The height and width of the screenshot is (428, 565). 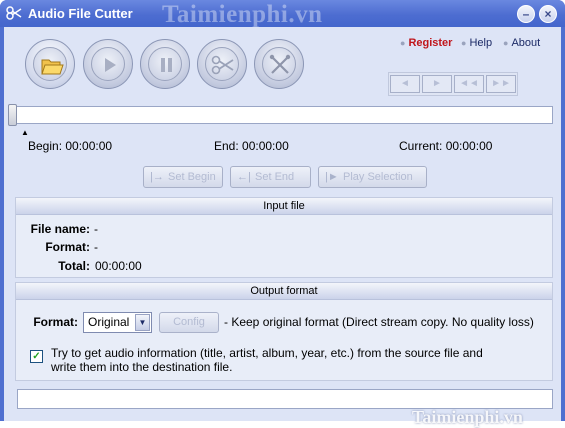 What do you see at coordinates (157, 177) in the screenshot?
I see `set-begin-icon: |→` at bounding box center [157, 177].